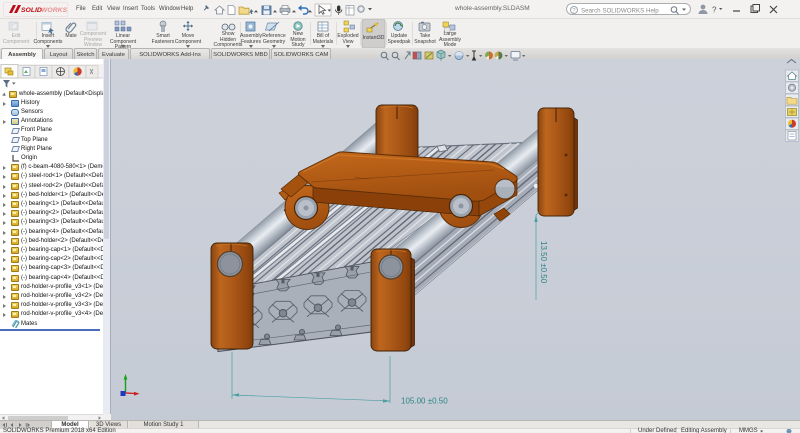  Describe the element at coordinates (620, 10) in the screenshot. I see `svg-text: Search SOLIDWORKS Help` at that location.